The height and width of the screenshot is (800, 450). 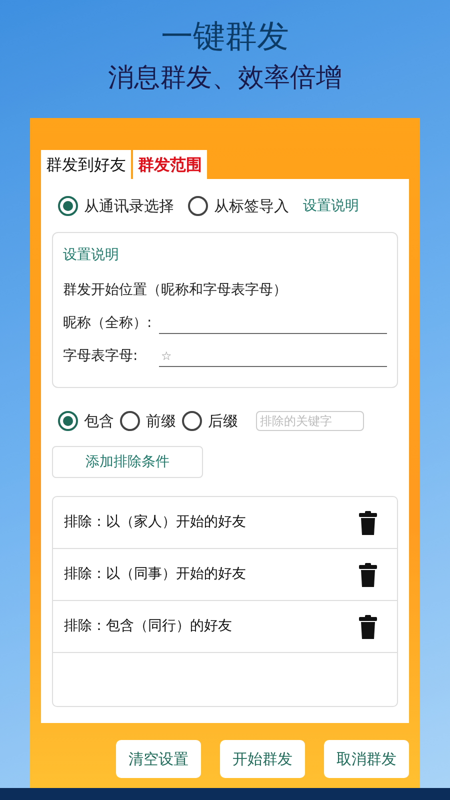 I want to click on rule-text: 排除：包含（同行）的好友, so click(x=148, y=626).